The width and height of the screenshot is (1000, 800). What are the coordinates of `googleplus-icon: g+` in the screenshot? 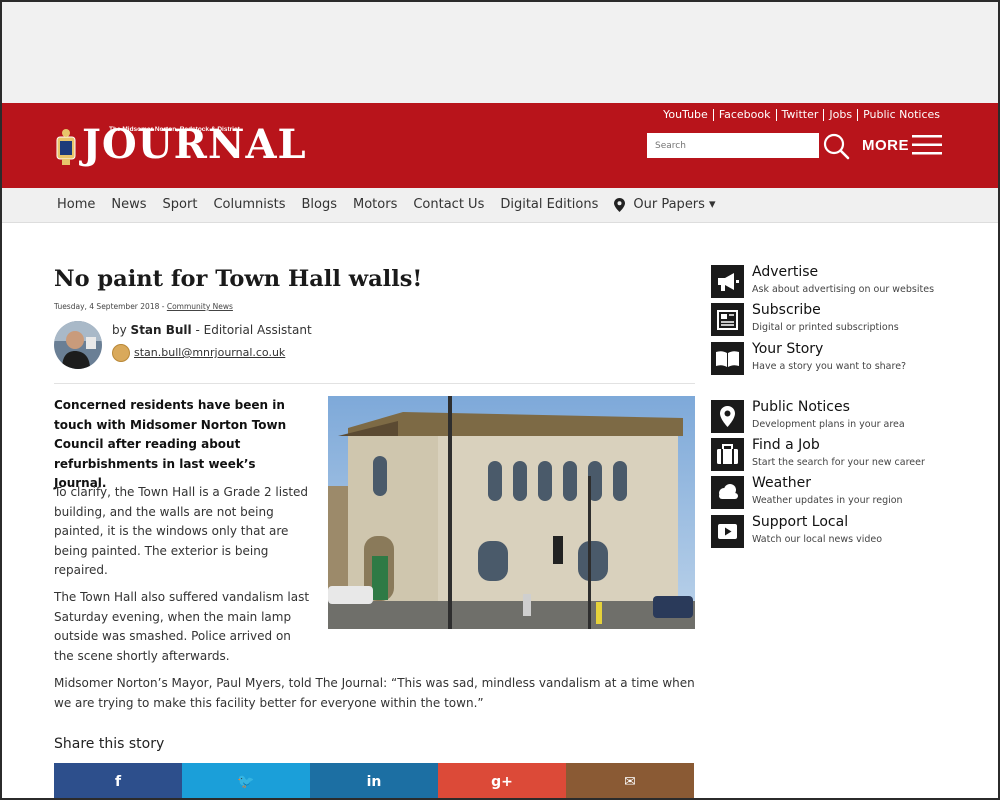 It's located at (502, 781).